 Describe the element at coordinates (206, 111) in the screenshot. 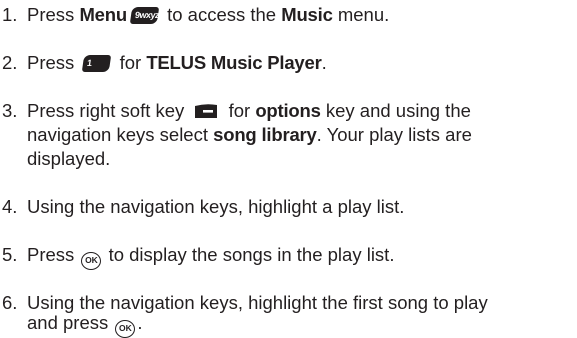

I see `right-soft-key-icon` at that location.